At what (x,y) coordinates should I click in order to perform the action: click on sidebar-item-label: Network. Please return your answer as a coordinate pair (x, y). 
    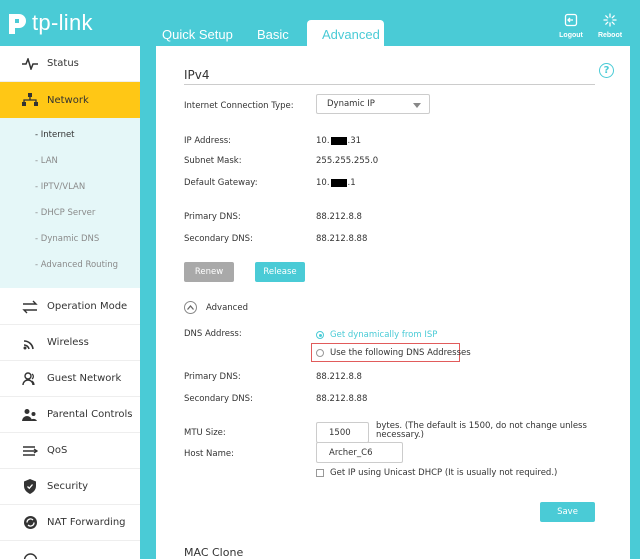
    Looking at the image, I should click on (68, 100).